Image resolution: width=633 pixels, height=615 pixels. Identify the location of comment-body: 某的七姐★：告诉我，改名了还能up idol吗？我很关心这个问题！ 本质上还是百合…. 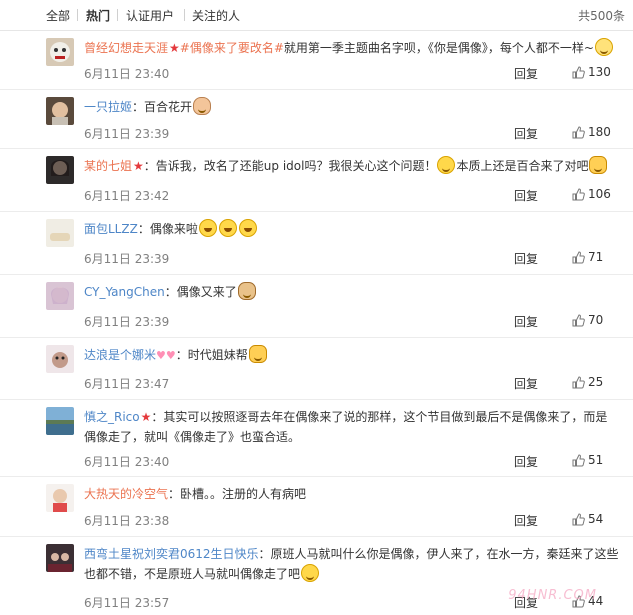
(351, 166).